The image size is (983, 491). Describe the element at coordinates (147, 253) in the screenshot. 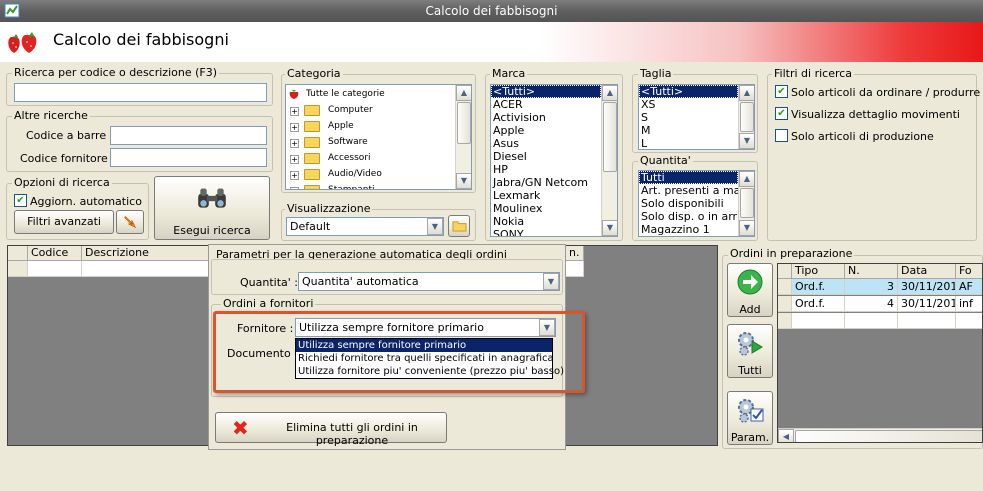

I see `grid-header-descrizione: Descrizione` at that location.